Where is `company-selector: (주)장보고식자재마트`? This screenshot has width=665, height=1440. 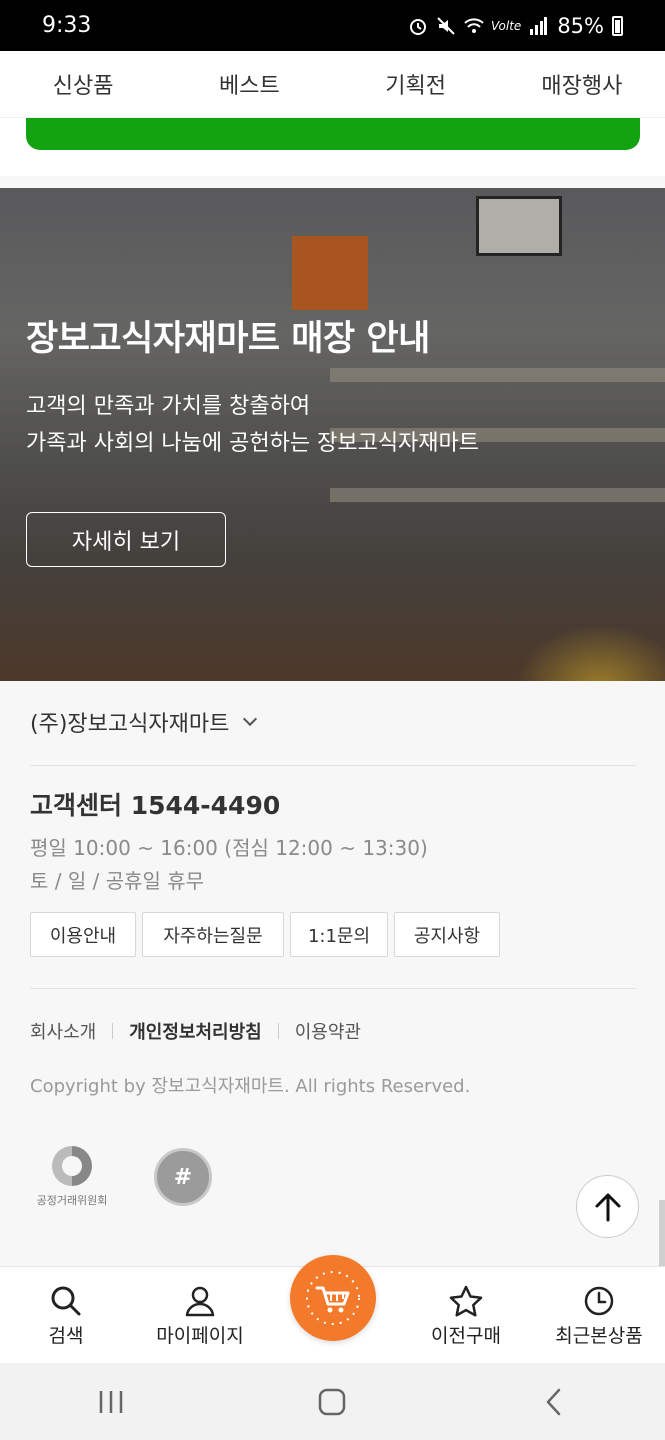
company-selector: (주)장보고식자재마트 is located at coordinates (144, 722).